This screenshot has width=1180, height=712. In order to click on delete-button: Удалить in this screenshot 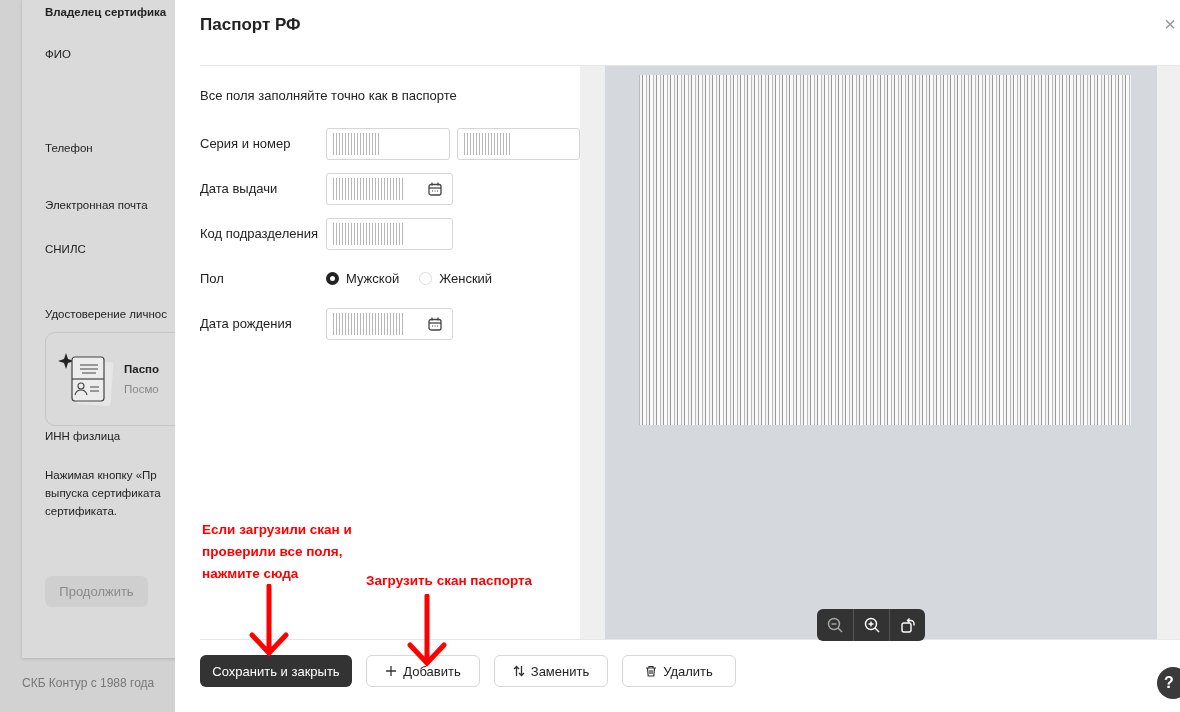, I will do `click(679, 671)`.